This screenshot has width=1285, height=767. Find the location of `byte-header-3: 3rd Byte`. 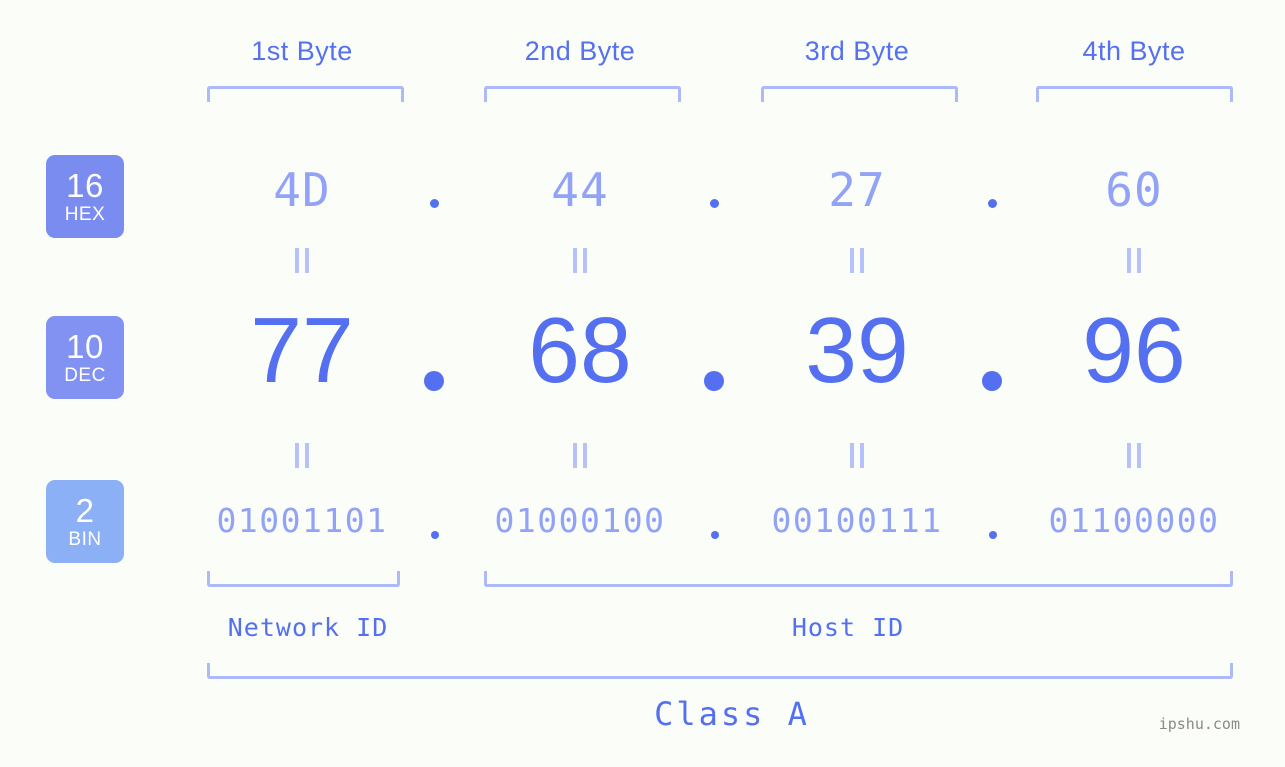

byte-header-3: 3rd Byte is located at coordinates (857, 51).